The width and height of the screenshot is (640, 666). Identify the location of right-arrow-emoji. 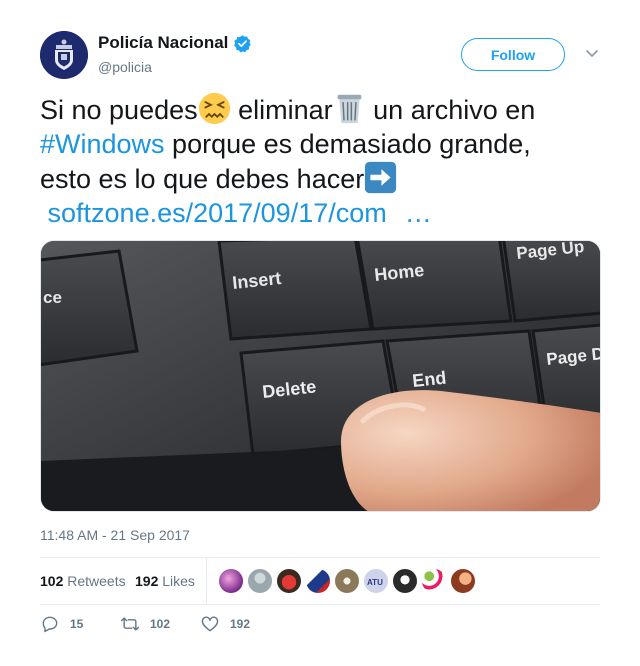
(381, 177).